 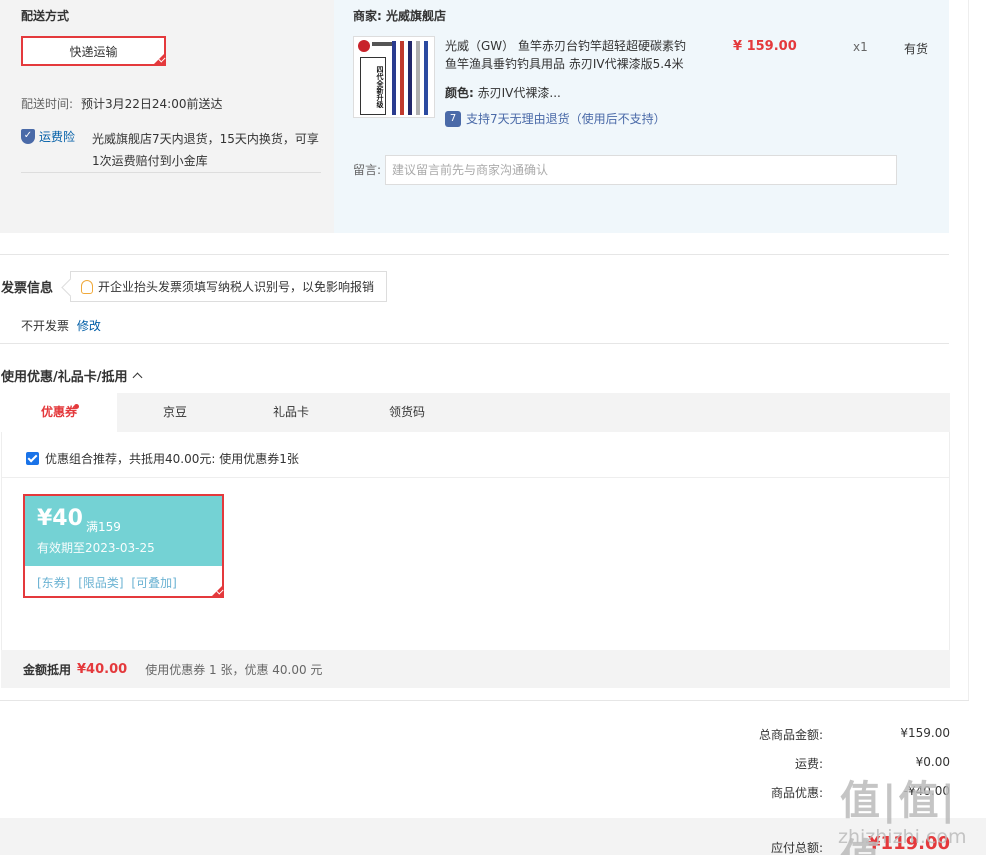 What do you see at coordinates (60, 518) in the screenshot?
I see `coupon-amount: ¥40` at bounding box center [60, 518].